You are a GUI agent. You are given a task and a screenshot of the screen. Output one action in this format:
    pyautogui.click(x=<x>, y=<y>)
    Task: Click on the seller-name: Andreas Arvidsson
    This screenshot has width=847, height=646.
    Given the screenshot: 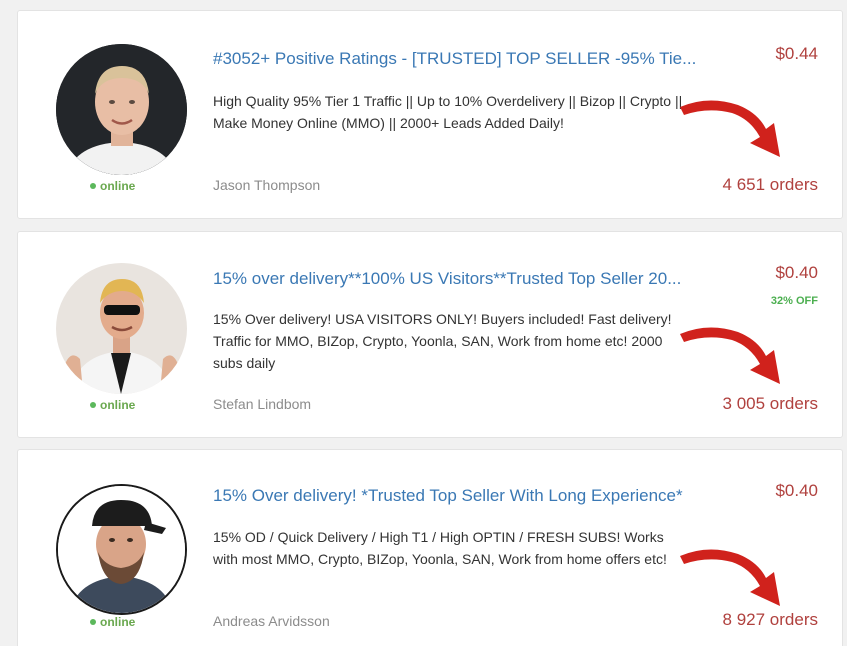 What is the action you would take?
    pyautogui.click(x=271, y=621)
    